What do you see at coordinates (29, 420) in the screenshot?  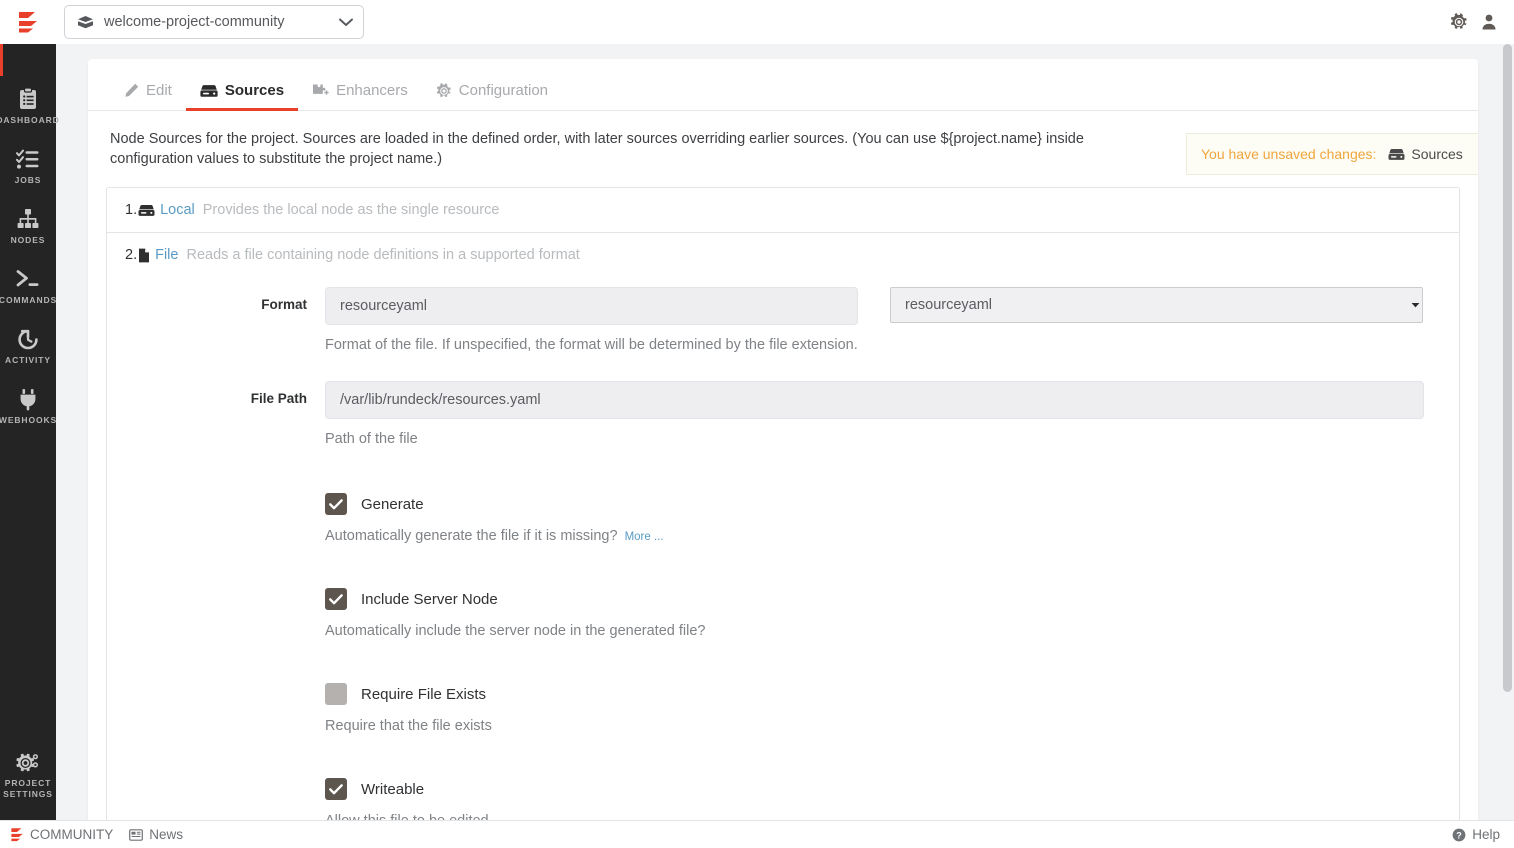 I see `sidebar-item-label: WEBHOOKS` at bounding box center [29, 420].